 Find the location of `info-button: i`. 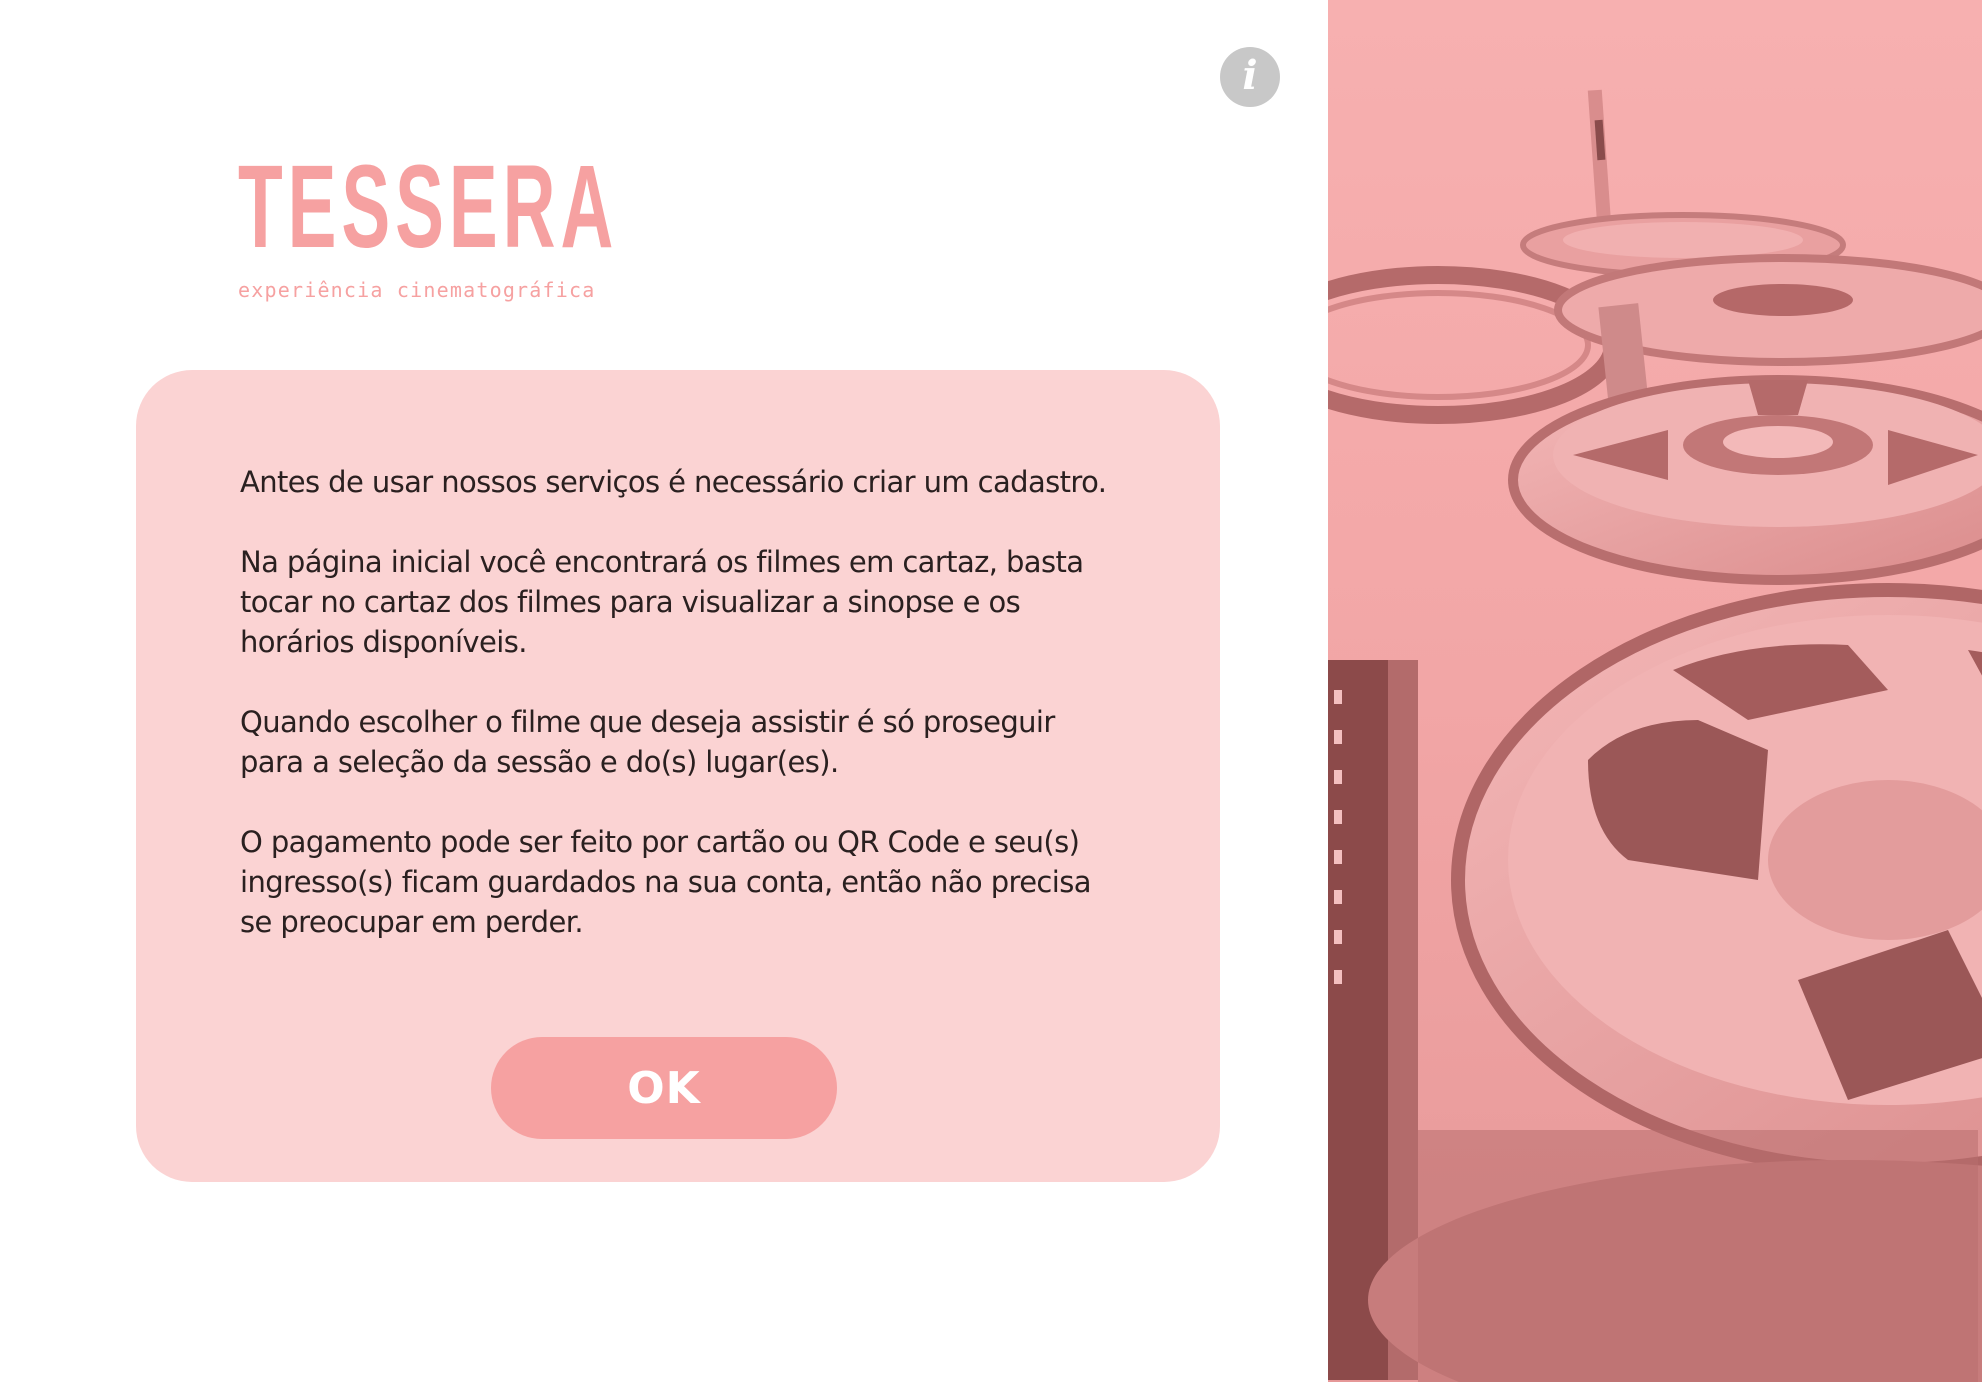

info-button: i is located at coordinates (1250, 77).